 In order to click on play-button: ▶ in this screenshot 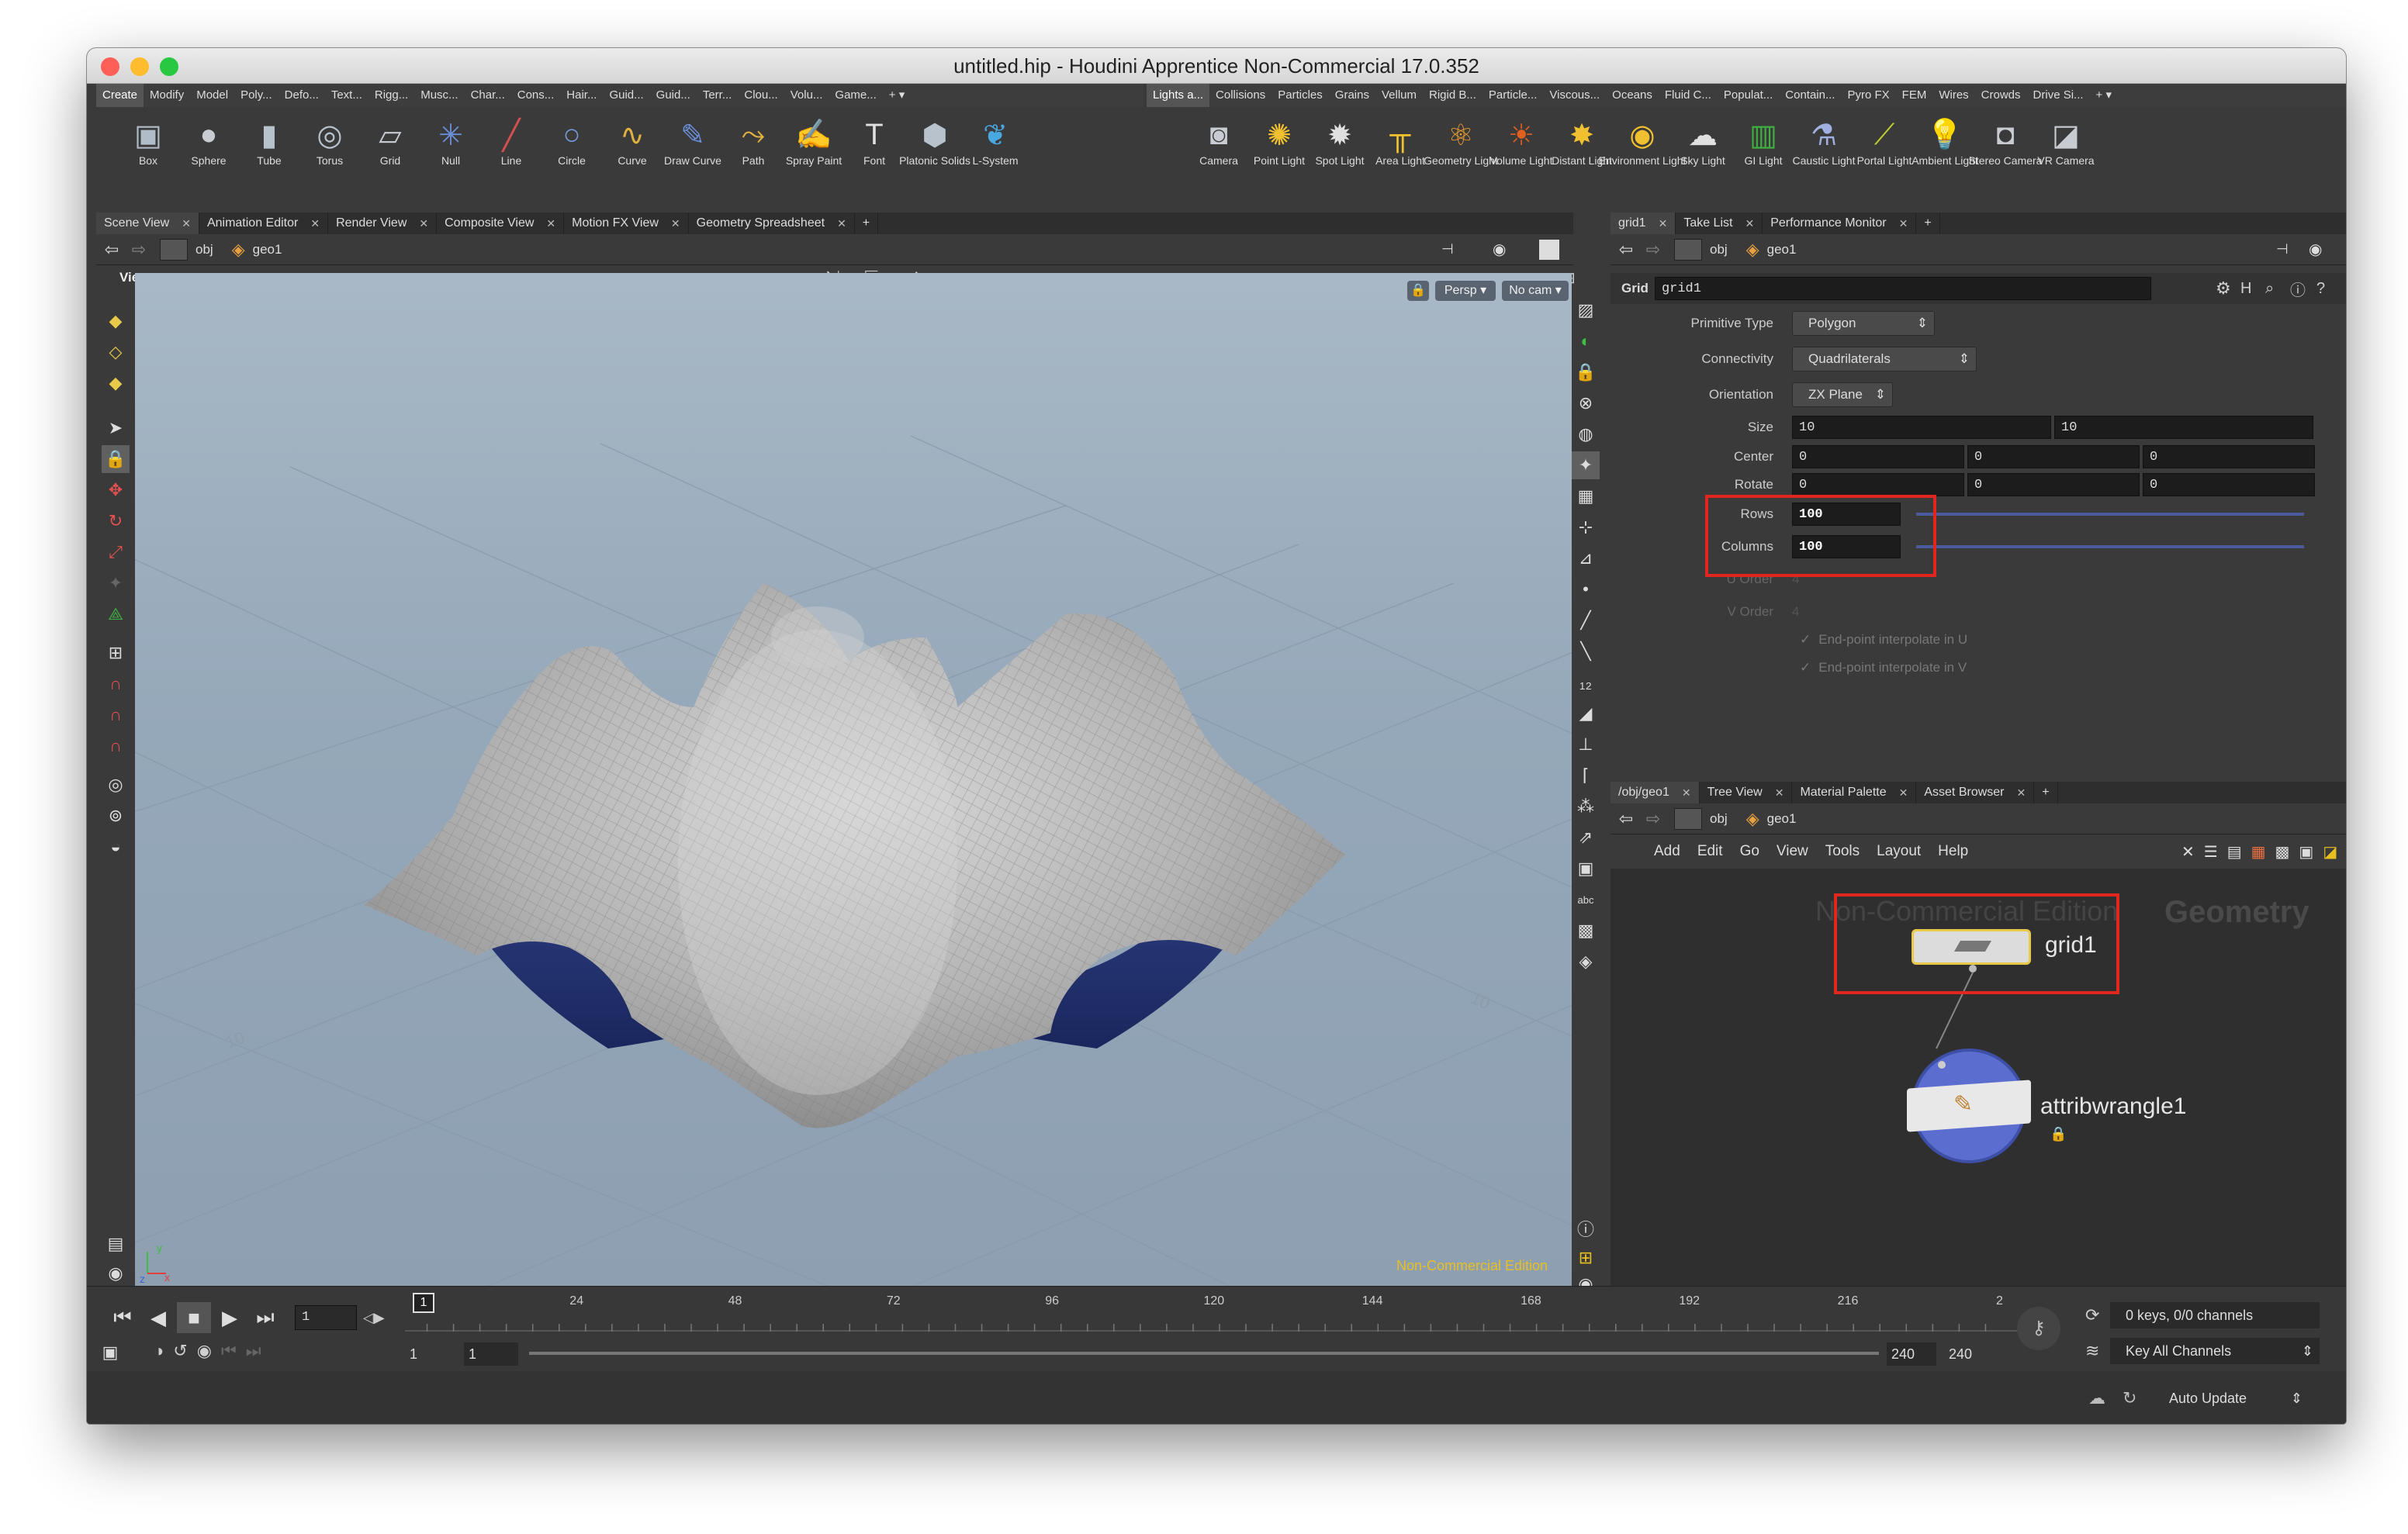, I will do `click(230, 1317)`.